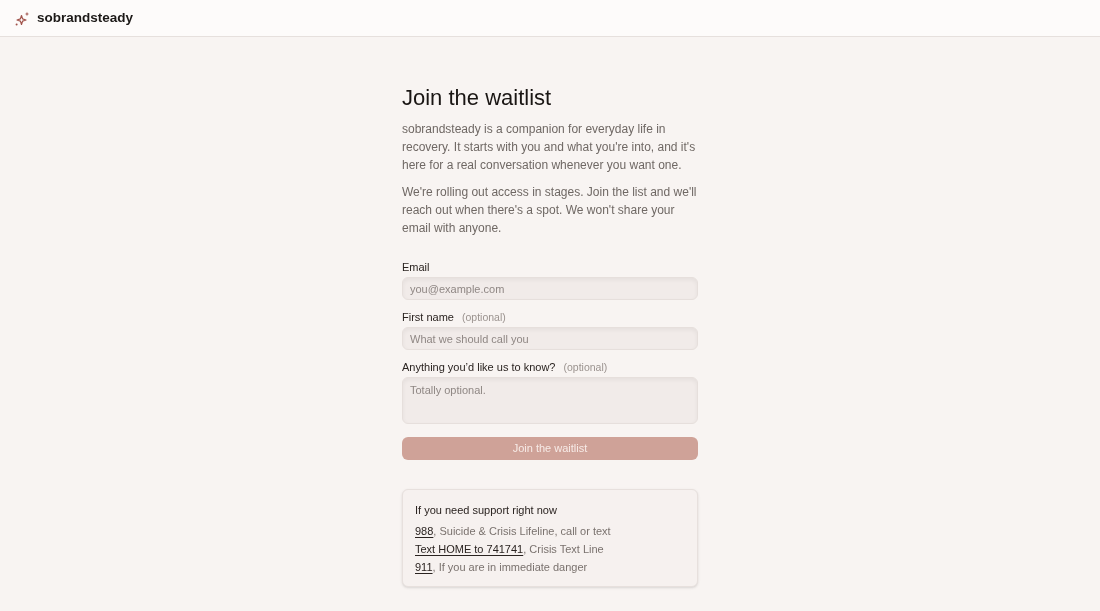 Image resolution: width=1100 pixels, height=611 pixels. I want to click on message-field: Totally optional., so click(550, 400).